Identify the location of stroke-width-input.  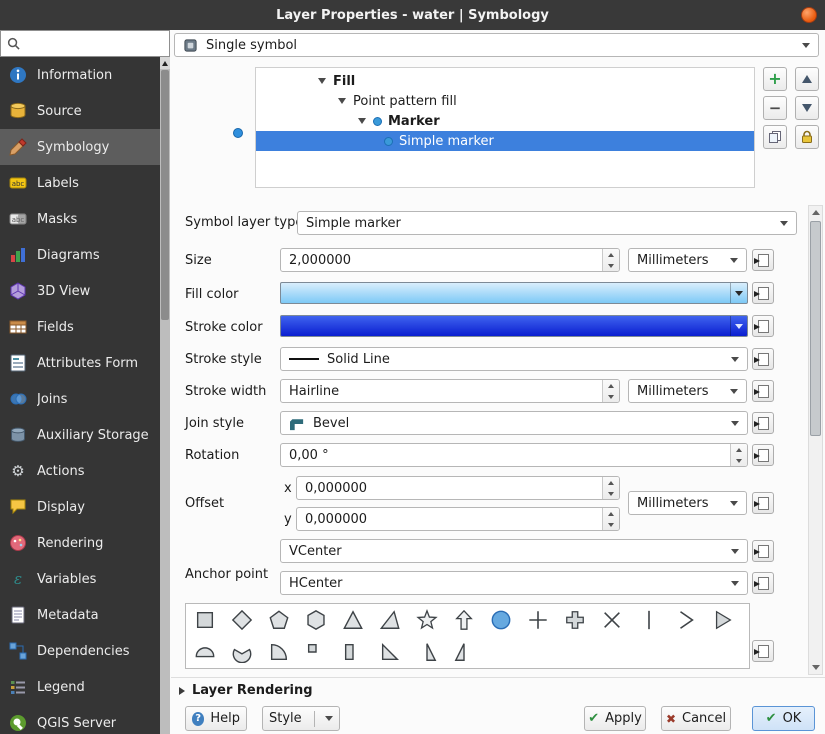
(441, 391).